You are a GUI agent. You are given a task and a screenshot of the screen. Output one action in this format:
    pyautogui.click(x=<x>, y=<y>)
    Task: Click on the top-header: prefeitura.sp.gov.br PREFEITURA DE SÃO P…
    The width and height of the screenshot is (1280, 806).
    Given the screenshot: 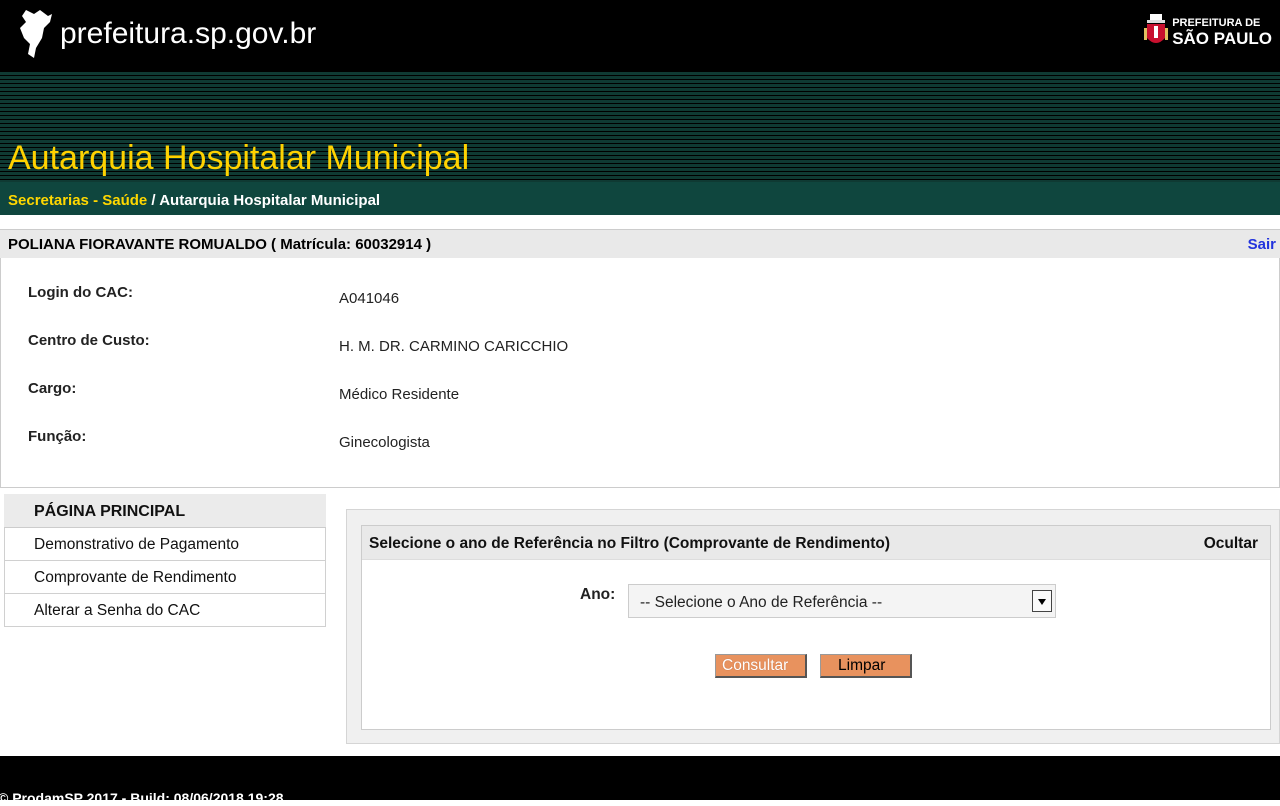 What is the action you would take?
    pyautogui.click(x=640, y=36)
    